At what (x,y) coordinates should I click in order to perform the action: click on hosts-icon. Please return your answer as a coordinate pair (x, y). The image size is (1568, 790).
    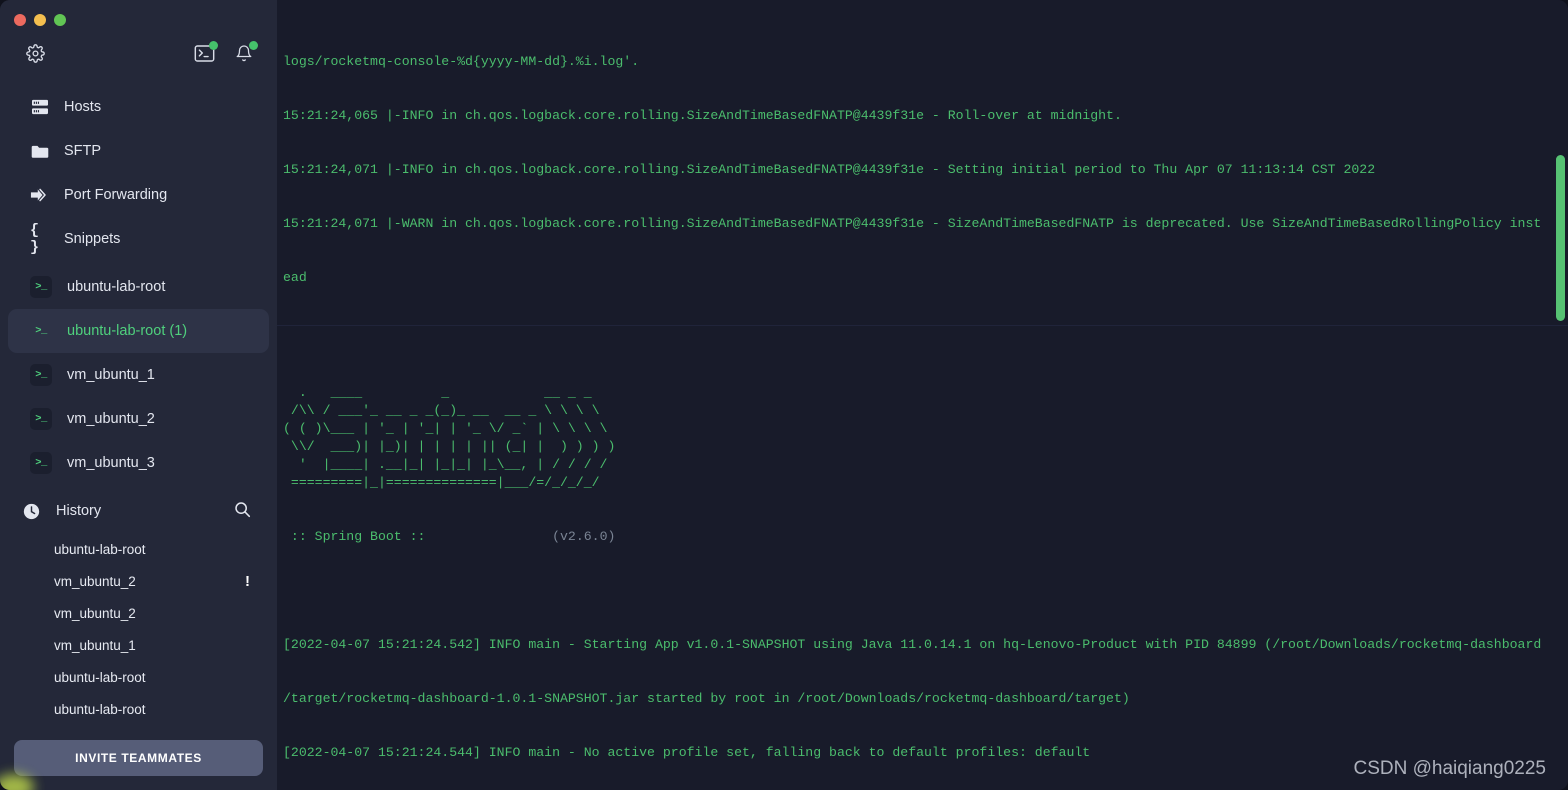
    Looking at the image, I should click on (39, 107).